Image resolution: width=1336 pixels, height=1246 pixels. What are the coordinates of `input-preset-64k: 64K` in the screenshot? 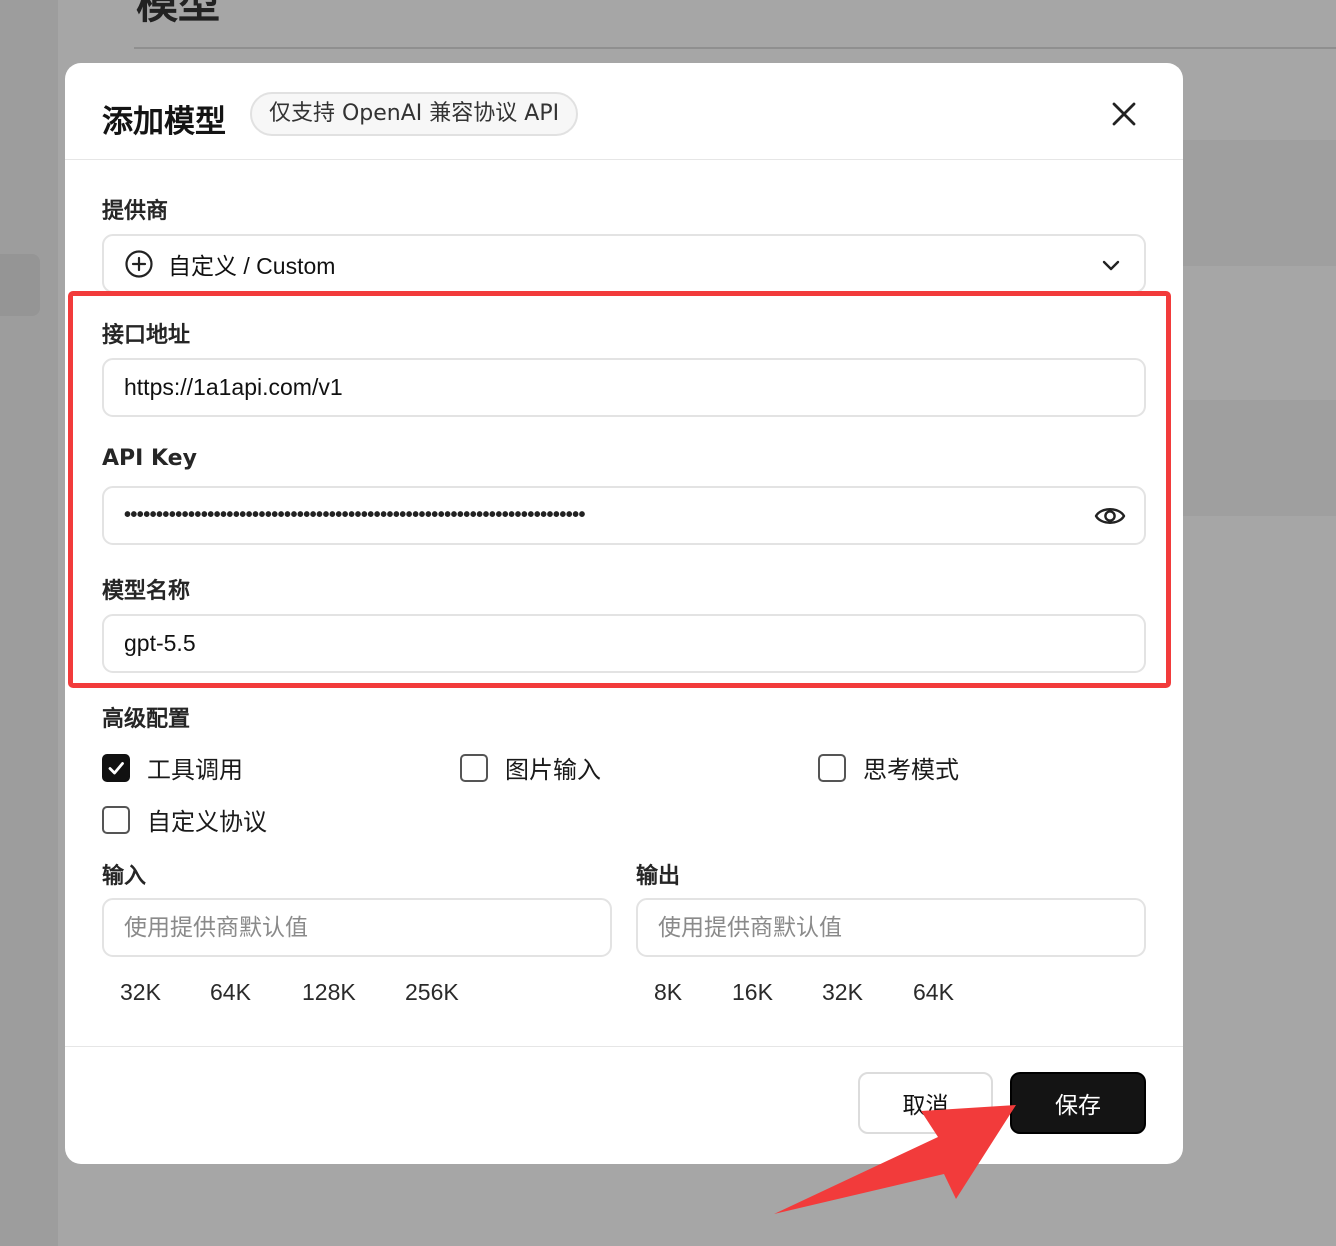 It's located at (230, 992).